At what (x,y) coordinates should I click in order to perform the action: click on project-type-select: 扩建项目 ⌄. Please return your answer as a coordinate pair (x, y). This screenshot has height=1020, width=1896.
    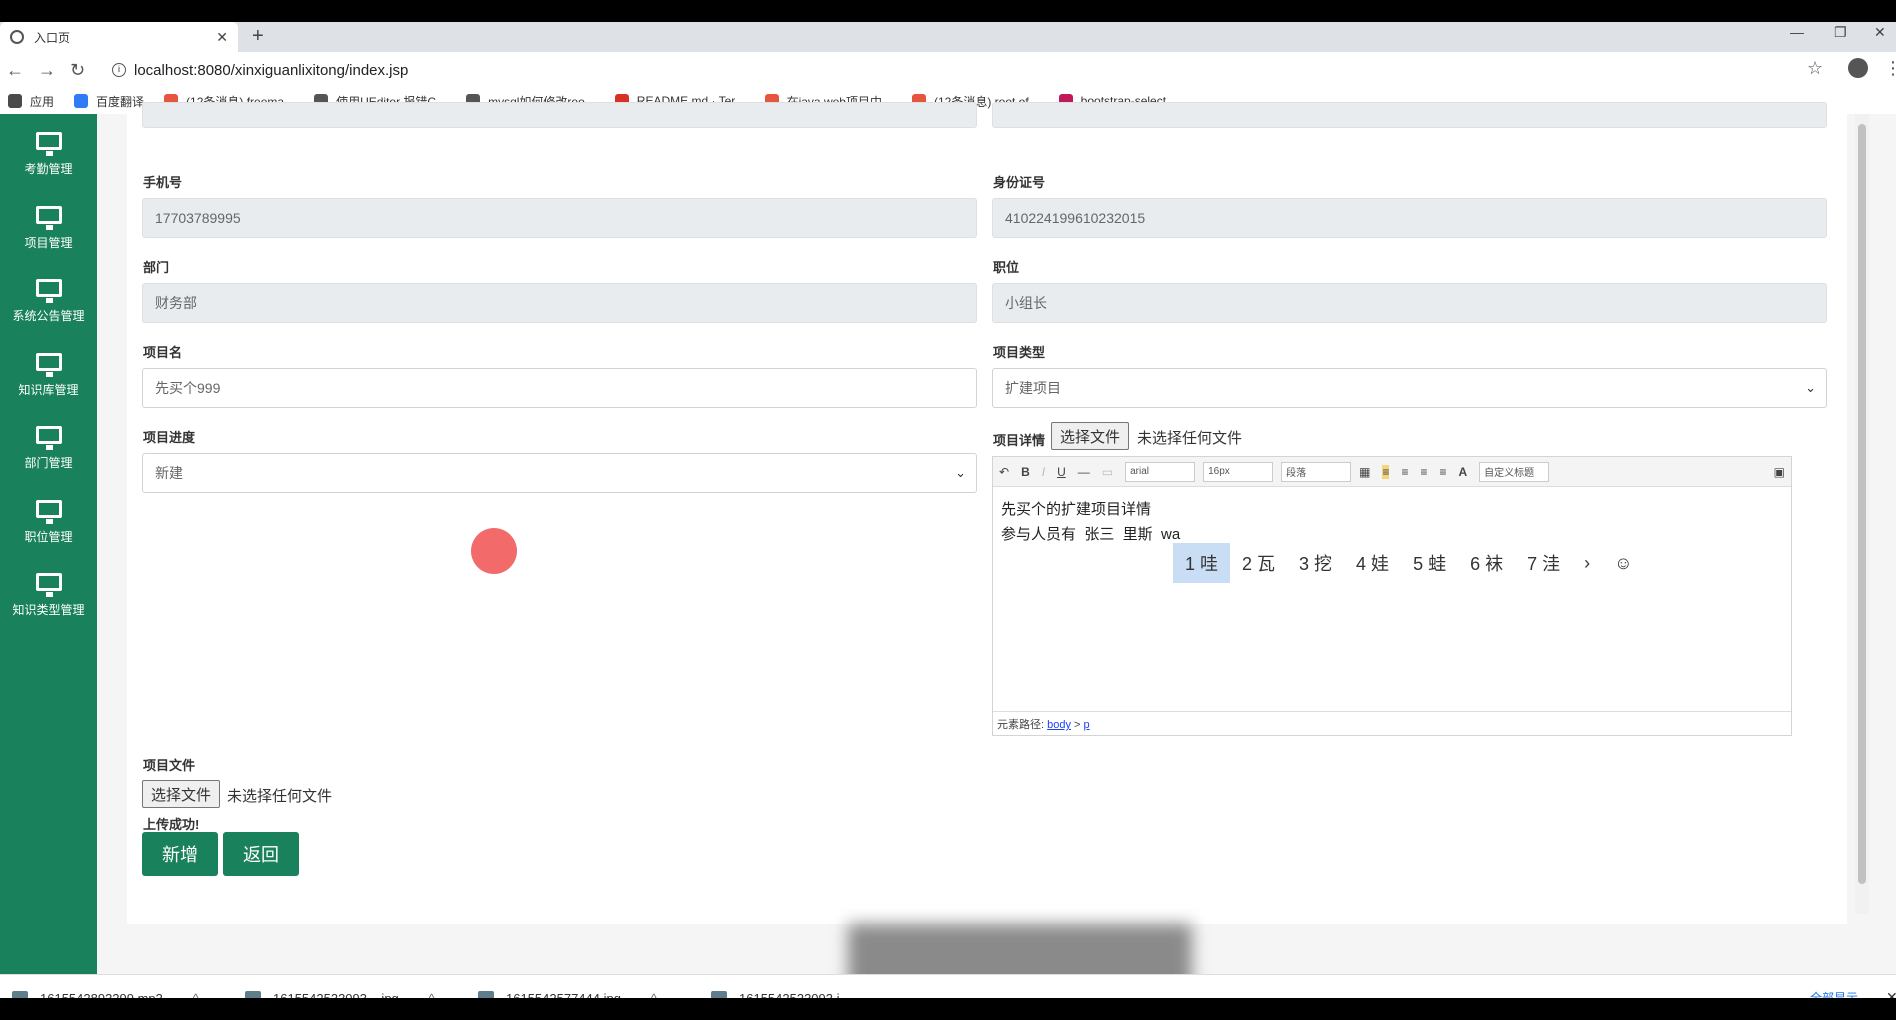
    Looking at the image, I should click on (1409, 388).